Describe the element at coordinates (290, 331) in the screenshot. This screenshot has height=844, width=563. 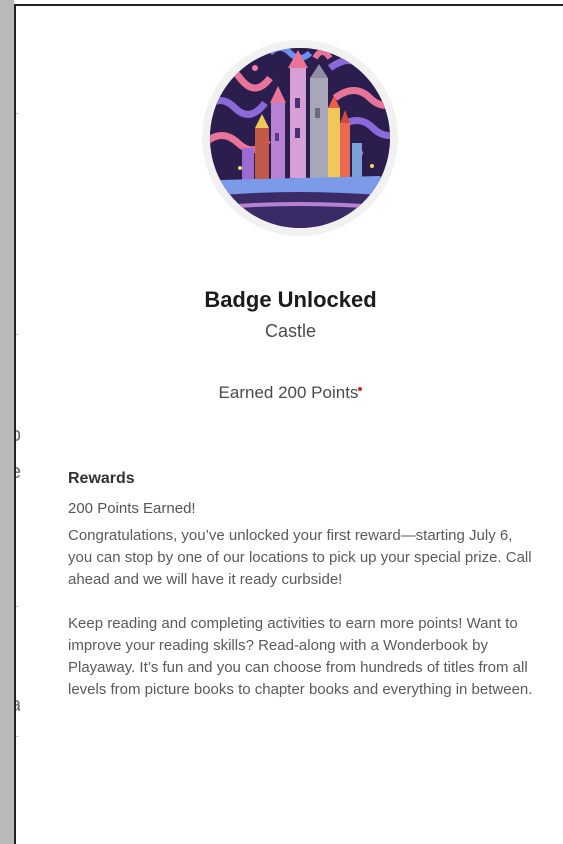
I see `badge-name: Castle` at that location.